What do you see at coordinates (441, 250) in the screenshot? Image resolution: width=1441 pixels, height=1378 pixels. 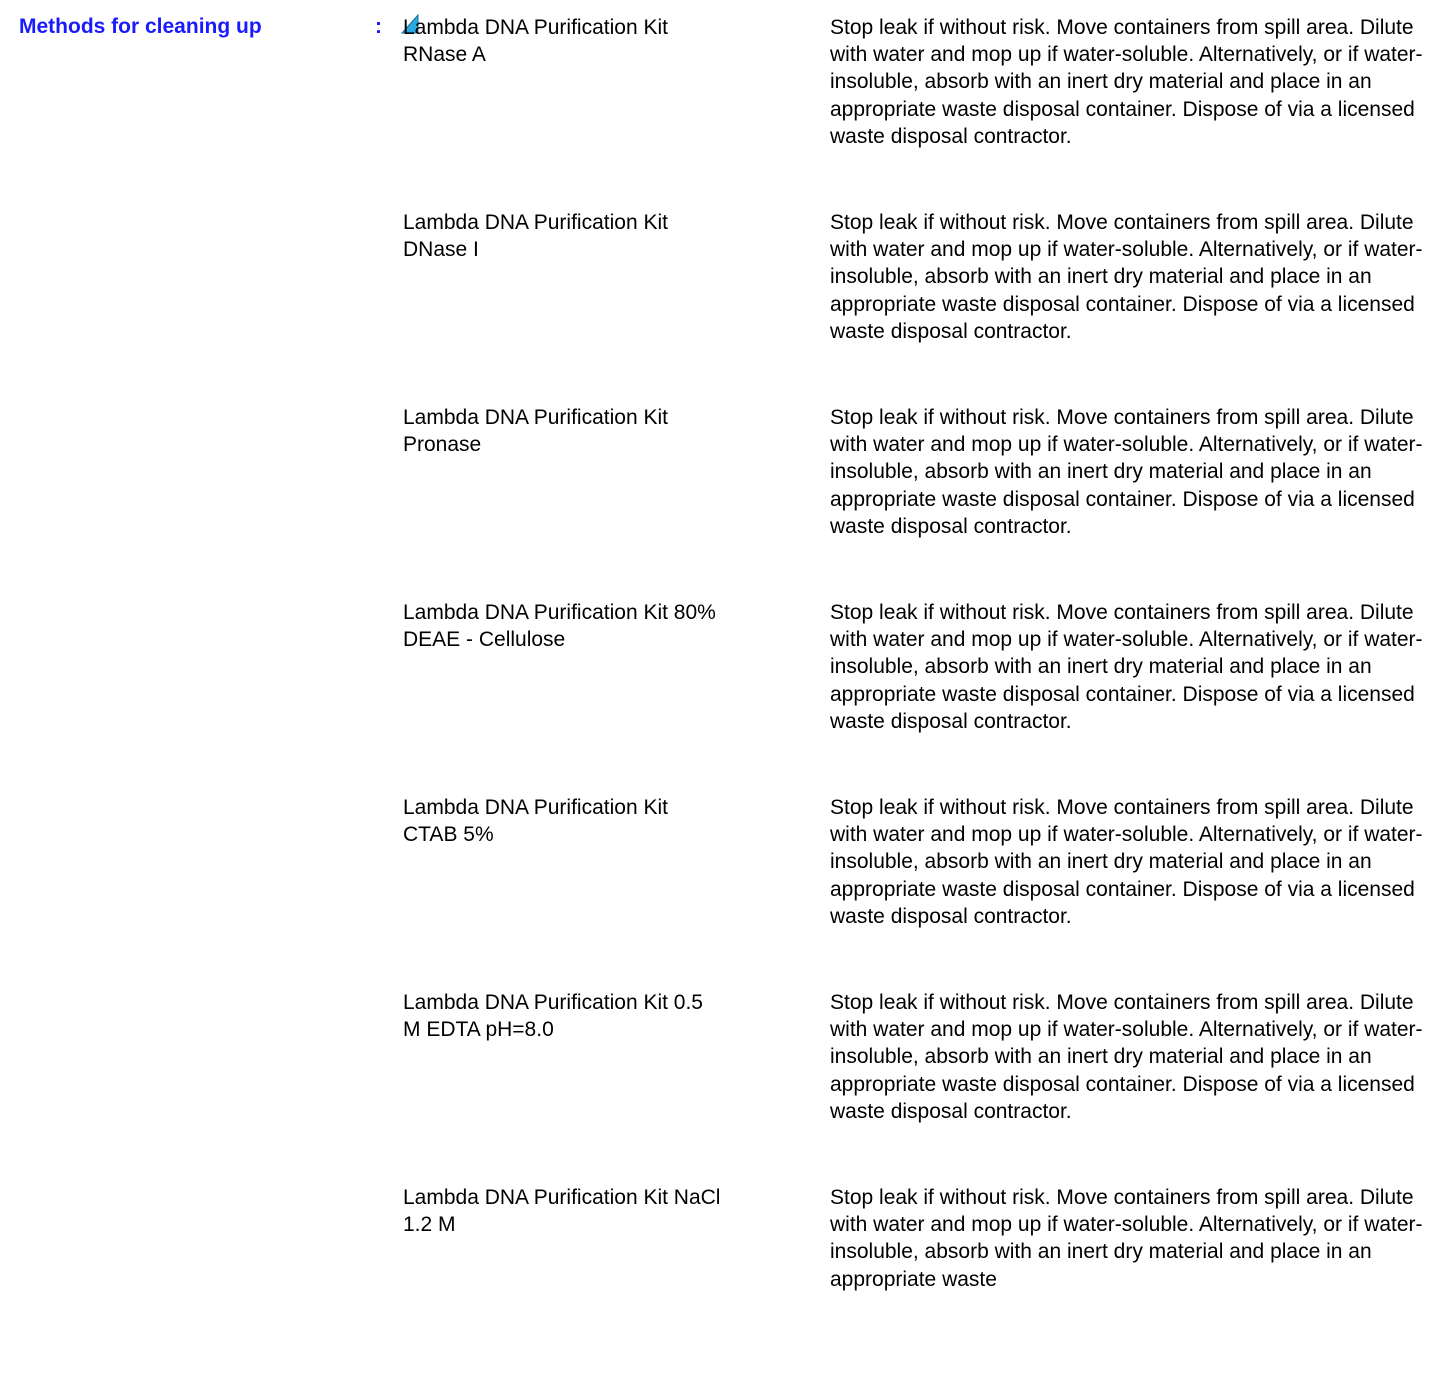 I see `product-name-line2: DNase I` at bounding box center [441, 250].